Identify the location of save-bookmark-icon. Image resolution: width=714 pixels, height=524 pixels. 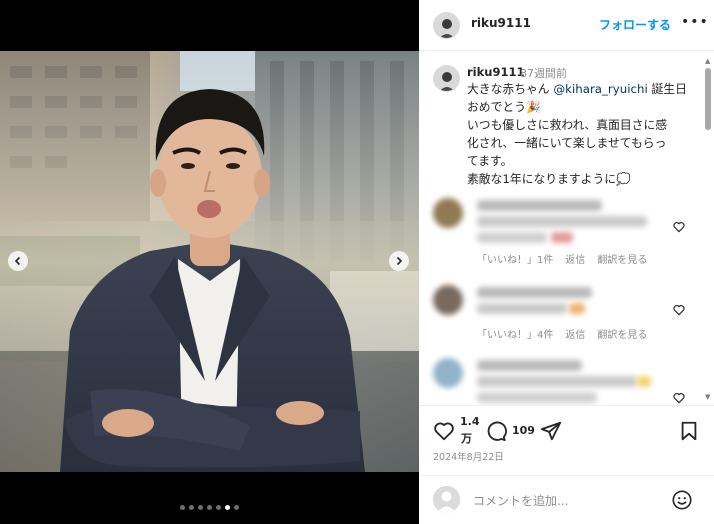
(689, 431).